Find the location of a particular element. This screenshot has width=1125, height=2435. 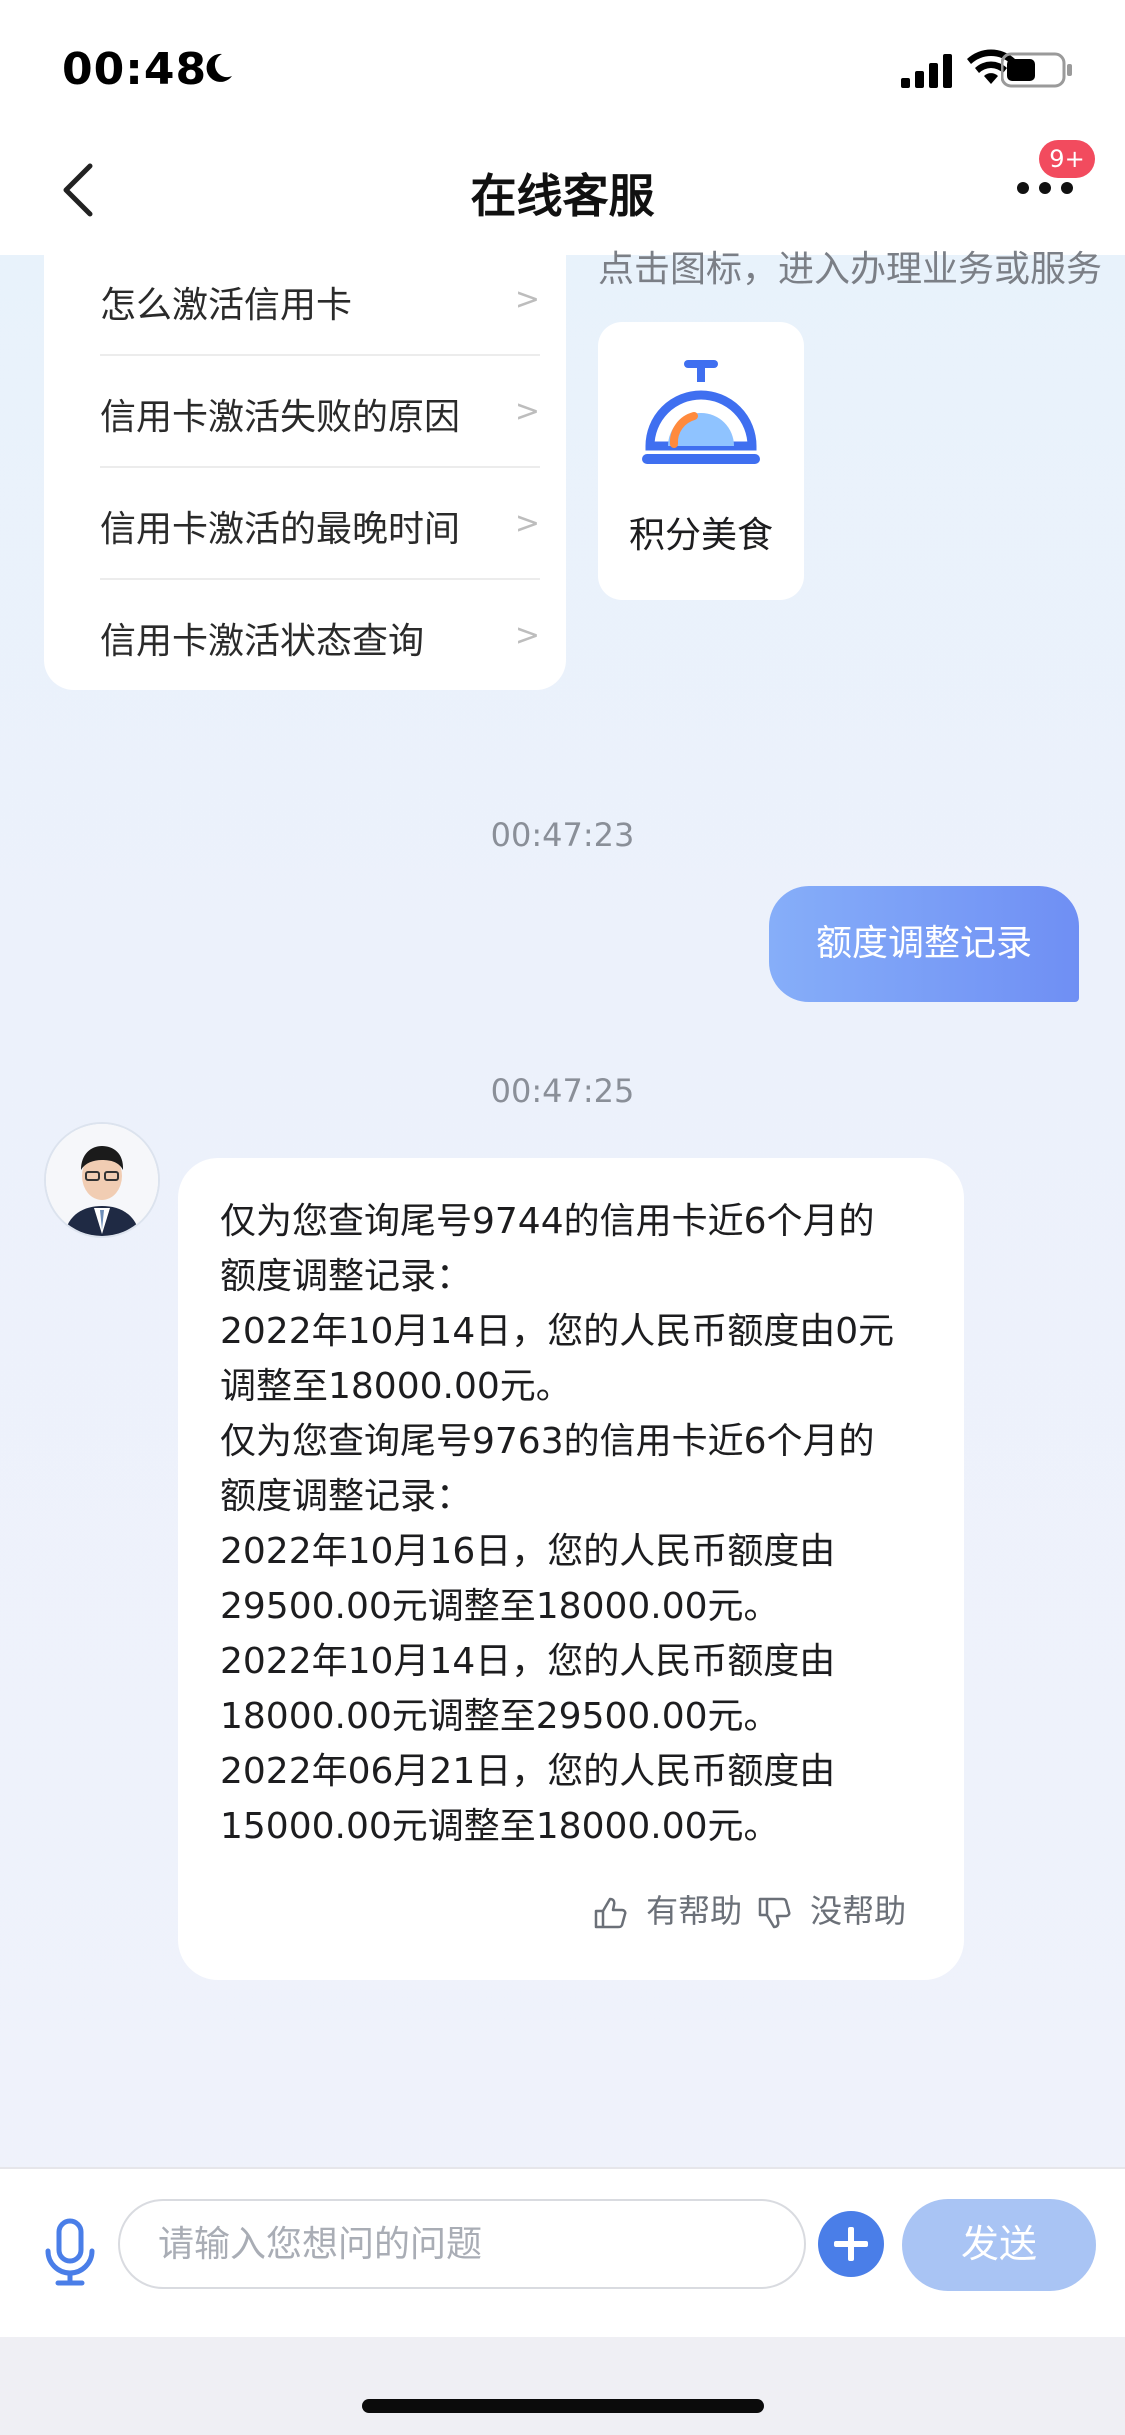

not-helpful-label: 没帮助 is located at coordinates (858, 1911).